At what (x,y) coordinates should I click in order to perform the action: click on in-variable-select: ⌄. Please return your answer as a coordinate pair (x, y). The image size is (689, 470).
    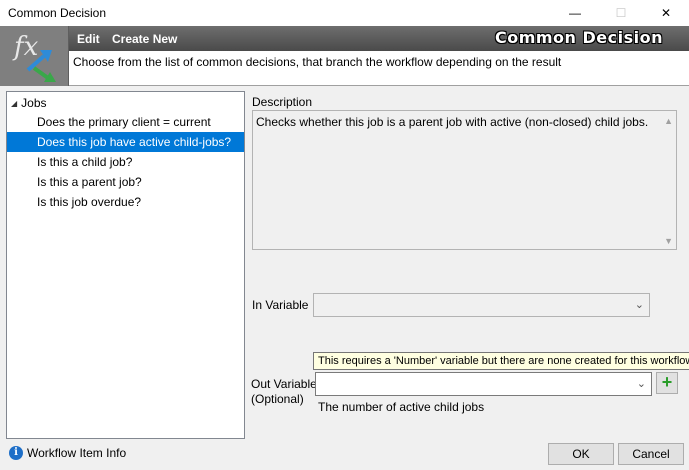
    Looking at the image, I should click on (481, 305).